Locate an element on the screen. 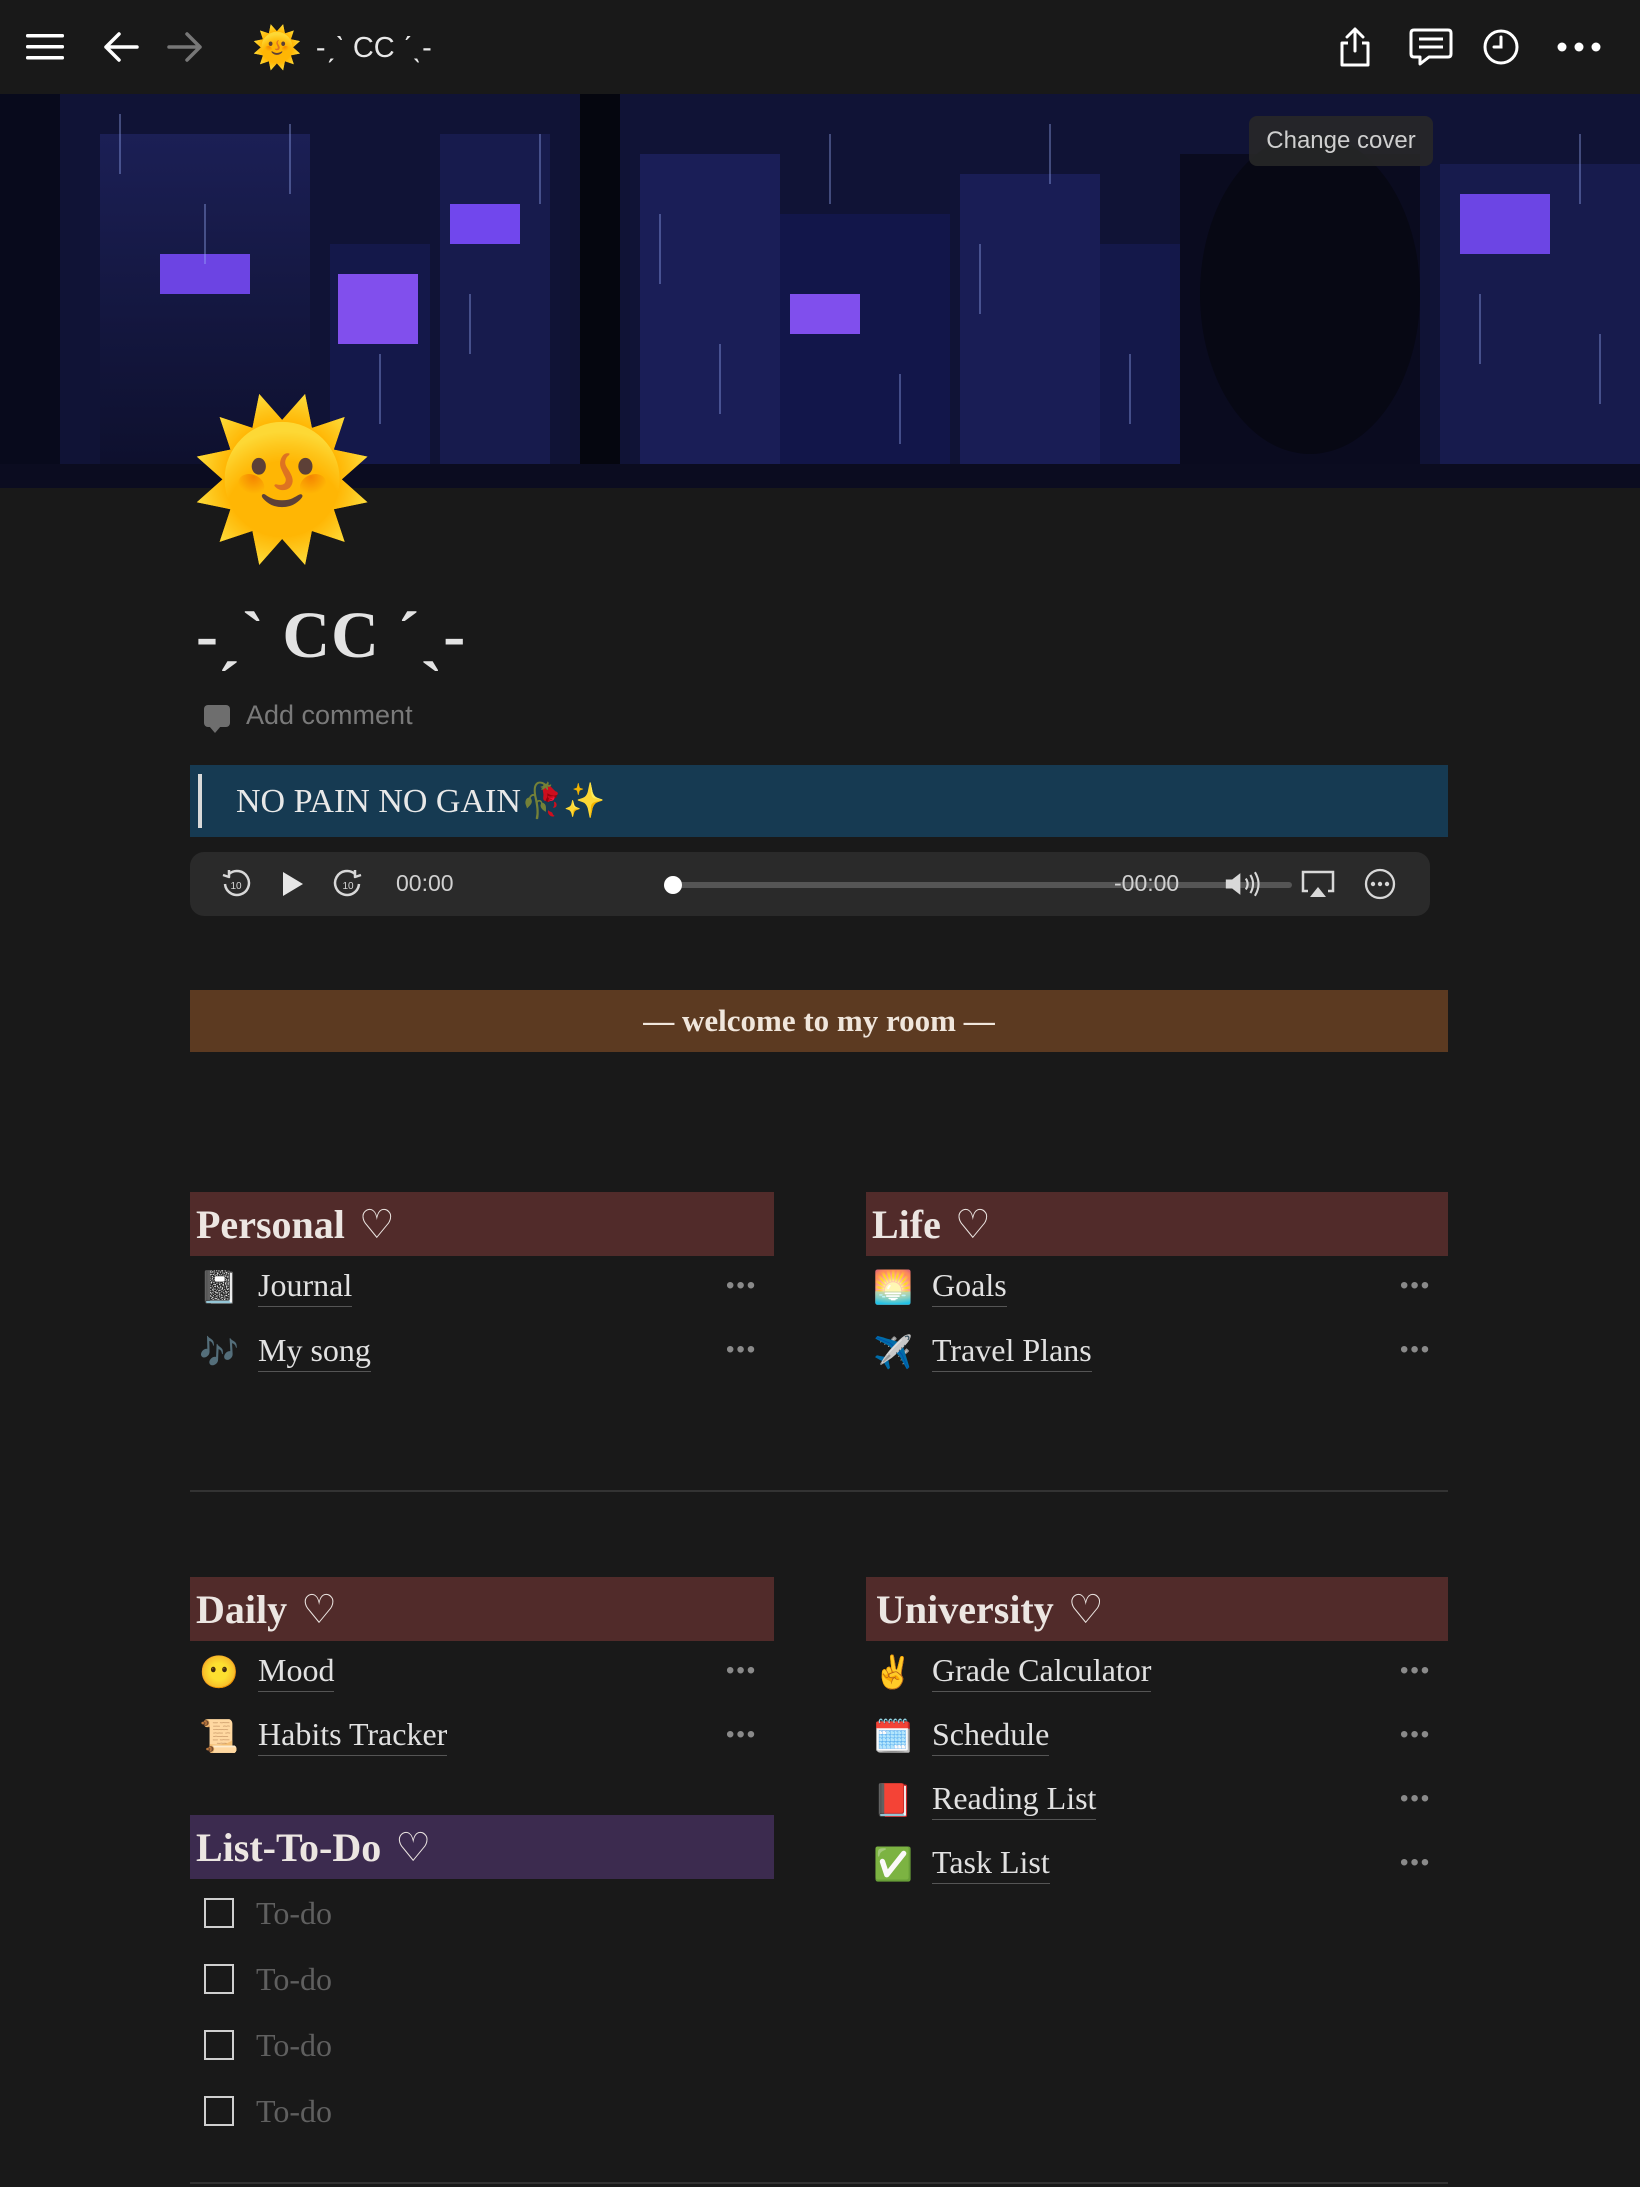  section-personal-header: Personal ♡ is located at coordinates (482, 1224).